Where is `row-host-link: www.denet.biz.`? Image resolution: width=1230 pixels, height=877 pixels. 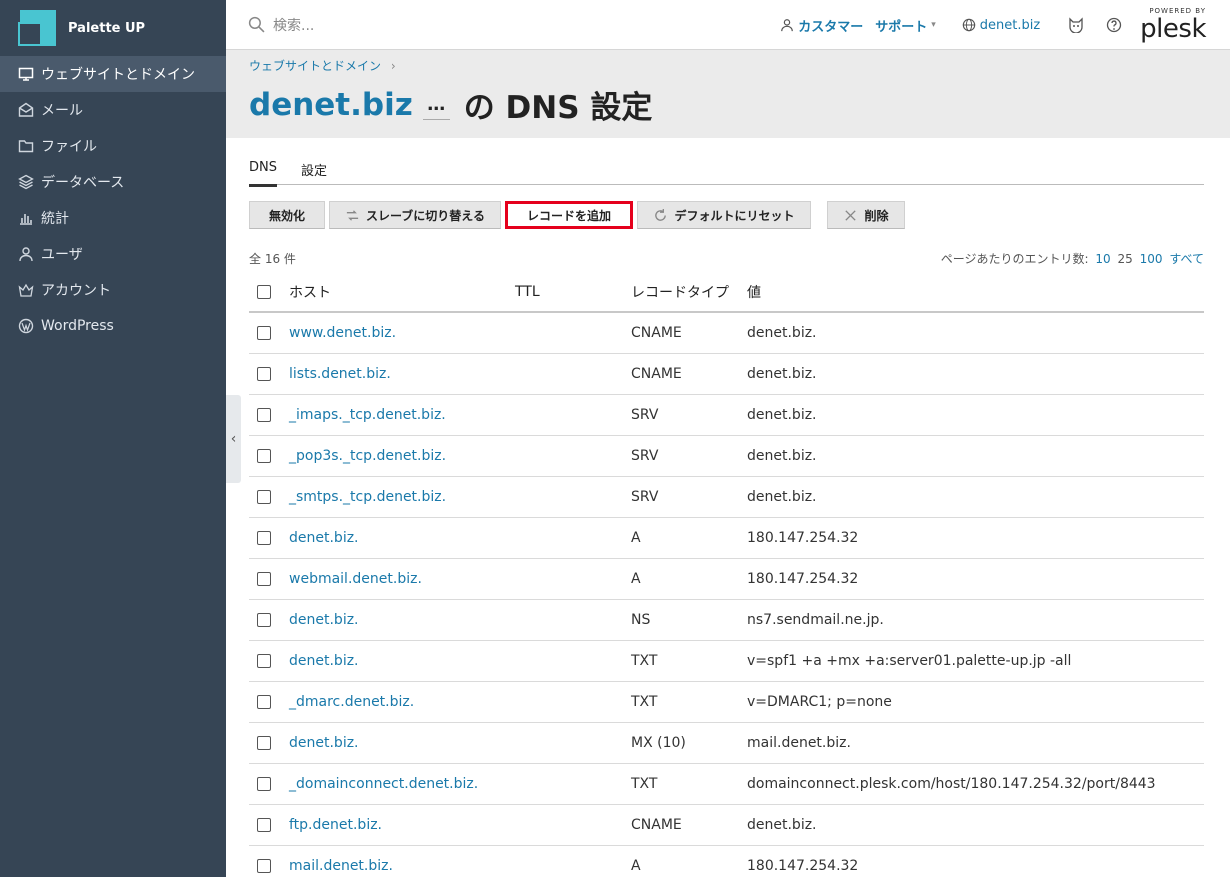 row-host-link: www.denet.biz. is located at coordinates (402, 333).